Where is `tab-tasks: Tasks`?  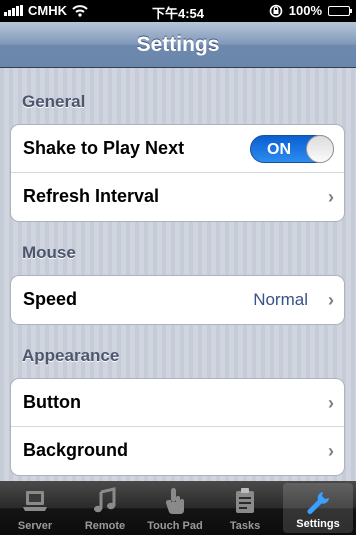
tab-tasks: Tasks is located at coordinates (245, 508).